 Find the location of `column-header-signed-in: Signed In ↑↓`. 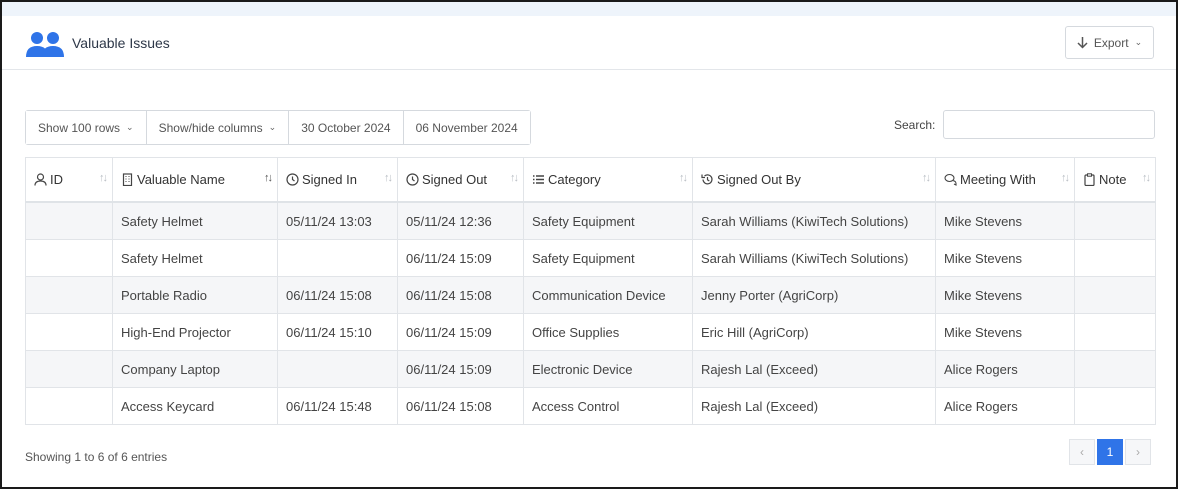

column-header-signed-in: Signed In ↑↓ is located at coordinates (337, 180).